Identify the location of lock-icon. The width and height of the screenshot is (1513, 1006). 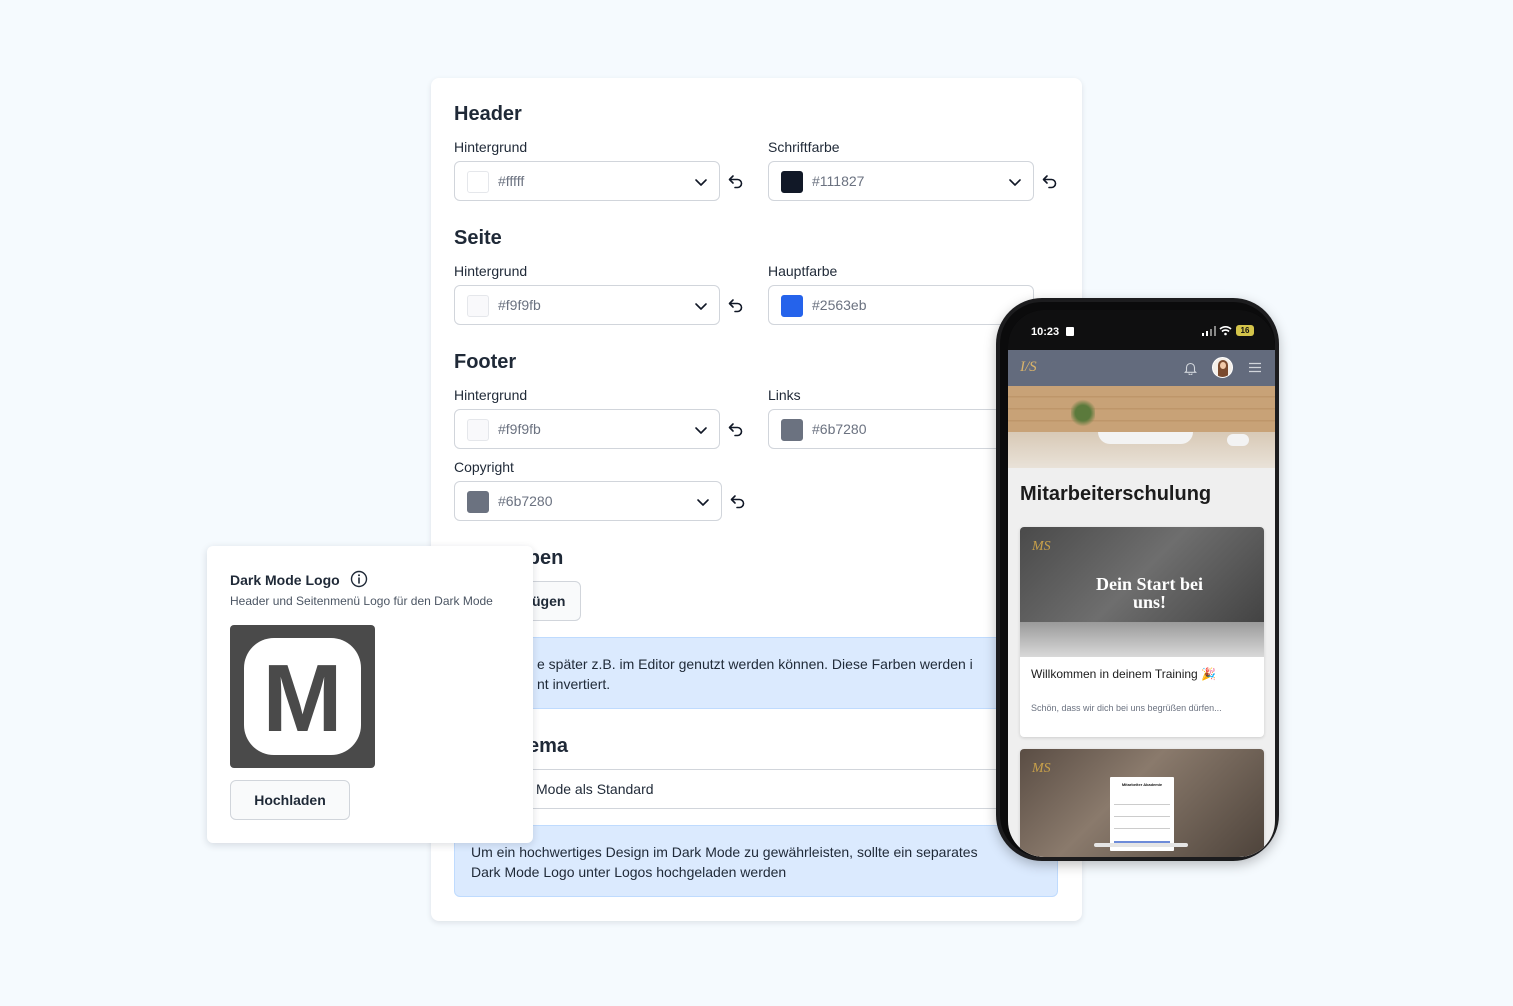
(1070, 331).